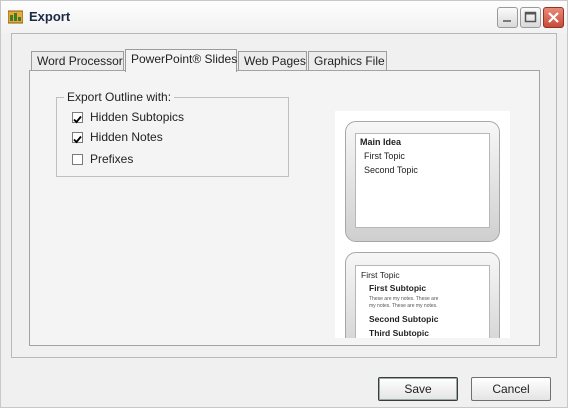 This screenshot has width=568, height=408. What do you see at coordinates (15, 16) in the screenshot?
I see `app-icon` at bounding box center [15, 16].